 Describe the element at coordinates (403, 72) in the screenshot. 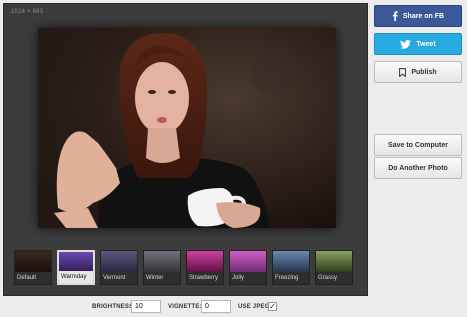

I see `bookmark-icon` at that location.